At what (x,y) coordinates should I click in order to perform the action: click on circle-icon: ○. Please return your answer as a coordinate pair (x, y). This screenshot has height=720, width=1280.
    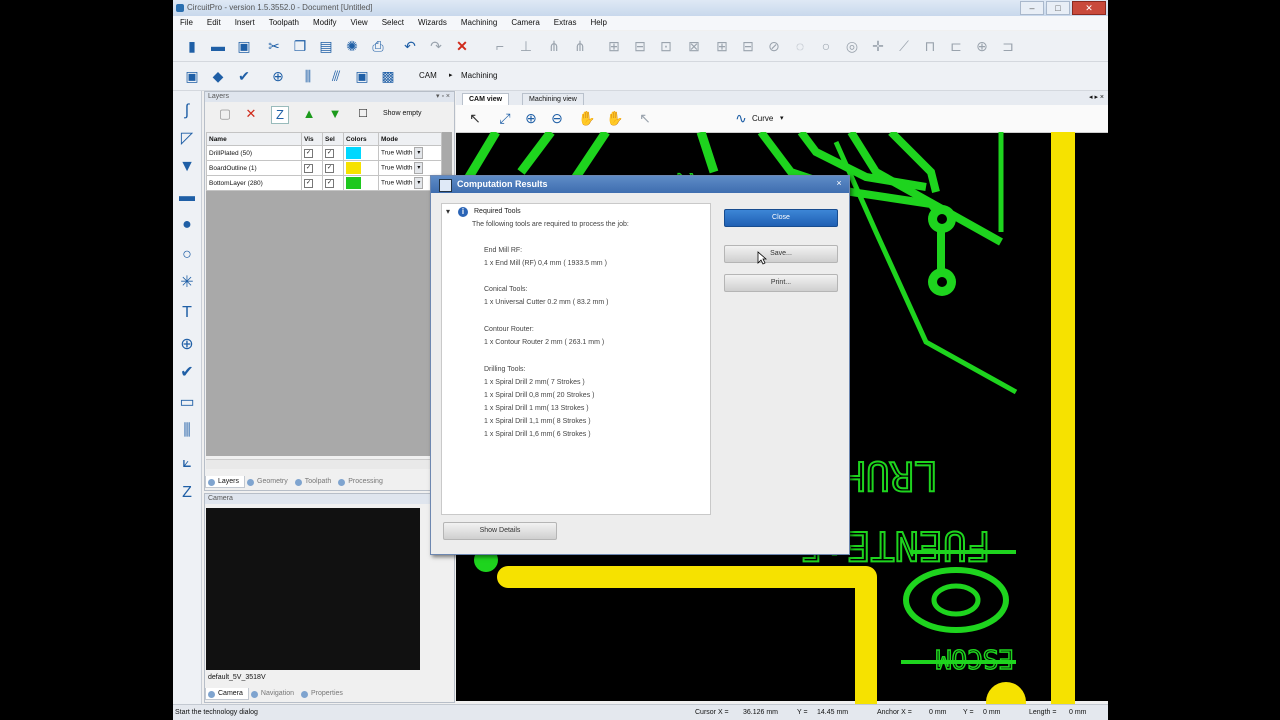
    Looking at the image, I should click on (826, 46).